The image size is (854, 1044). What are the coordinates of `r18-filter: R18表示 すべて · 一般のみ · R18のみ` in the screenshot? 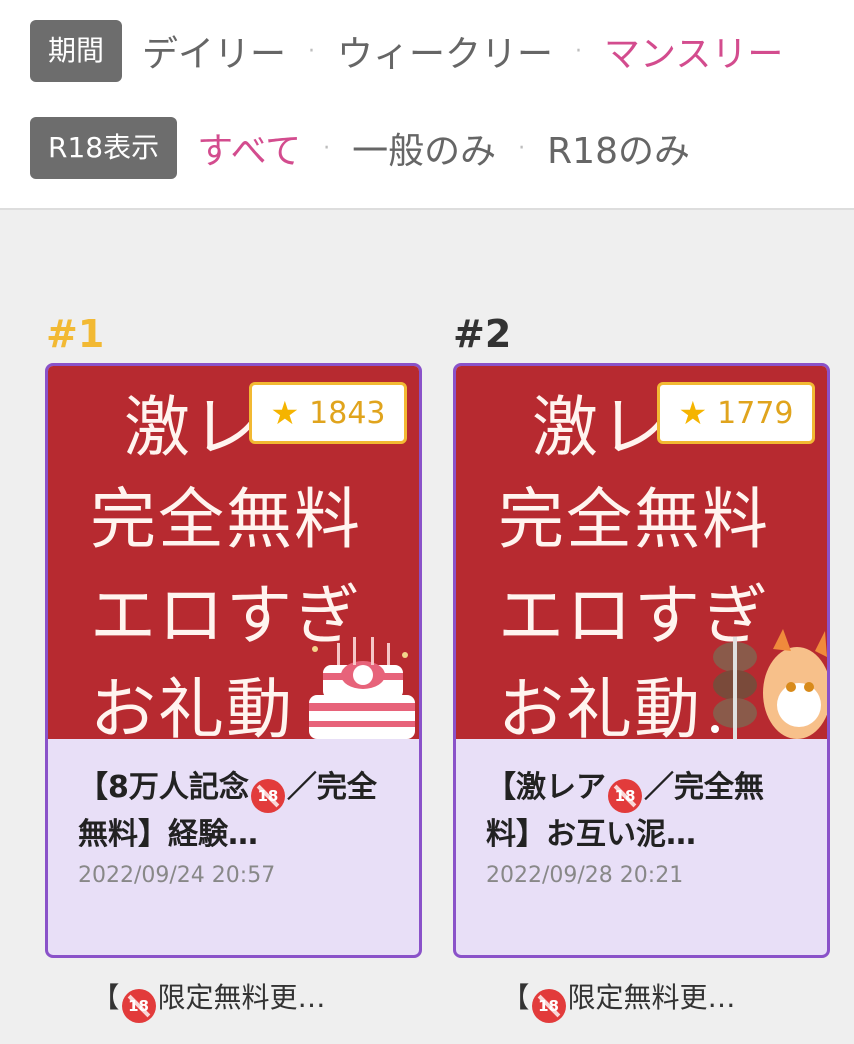 It's located at (360, 148).